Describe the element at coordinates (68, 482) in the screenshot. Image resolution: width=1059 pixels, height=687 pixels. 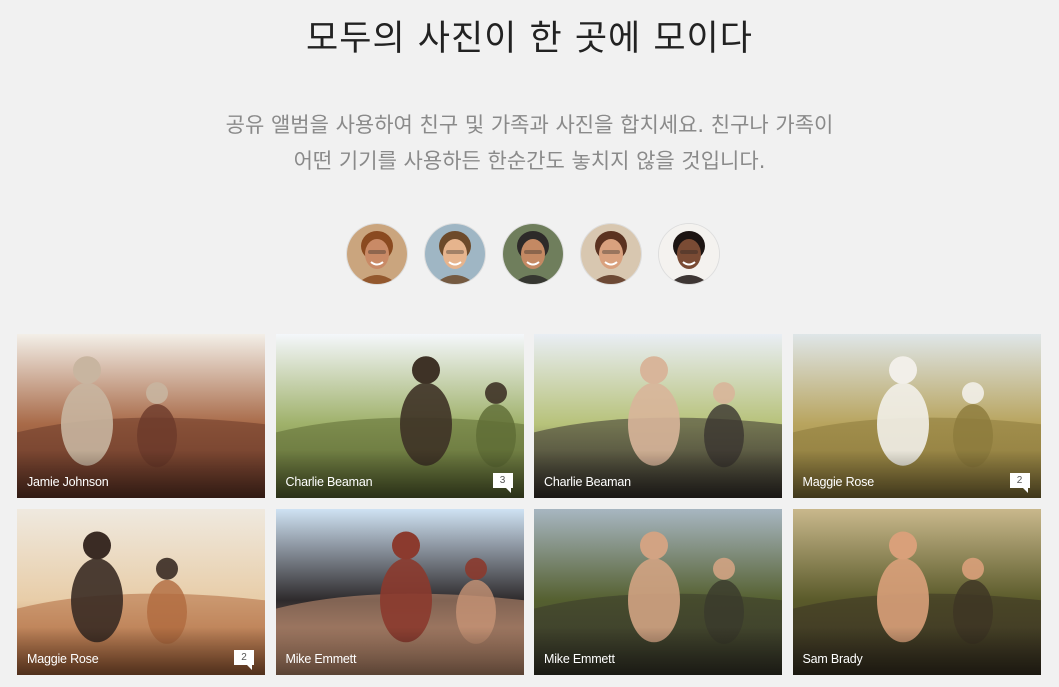
I see `album-owner-name: Jamie Johnson` at that location.